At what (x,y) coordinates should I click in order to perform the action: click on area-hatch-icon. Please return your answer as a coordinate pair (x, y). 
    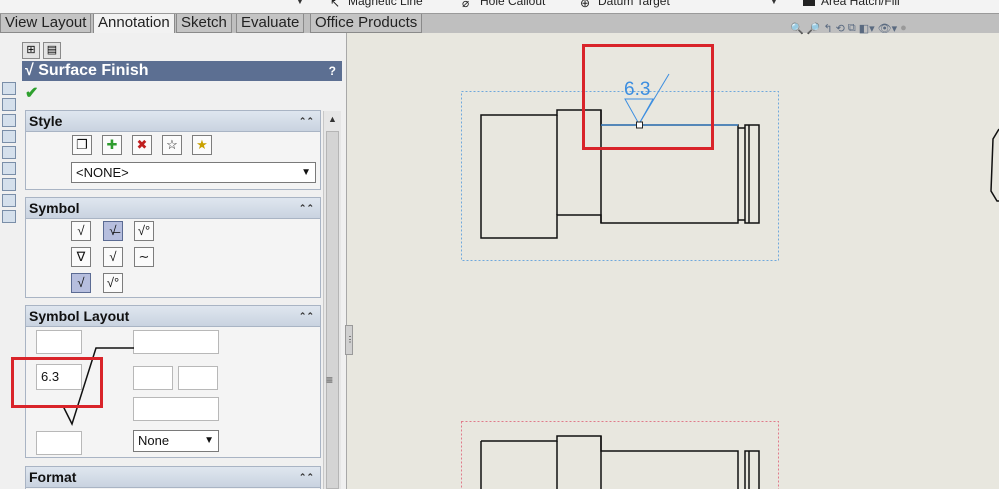
    Looking at the image, I should click on (809, 3).